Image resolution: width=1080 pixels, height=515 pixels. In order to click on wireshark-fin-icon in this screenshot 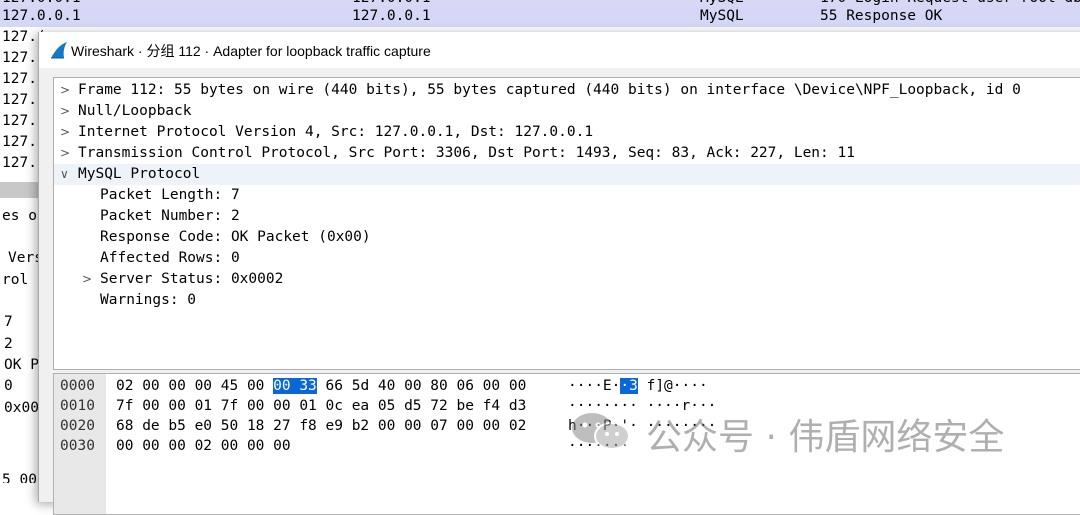, I will do `click(59, 50)`.